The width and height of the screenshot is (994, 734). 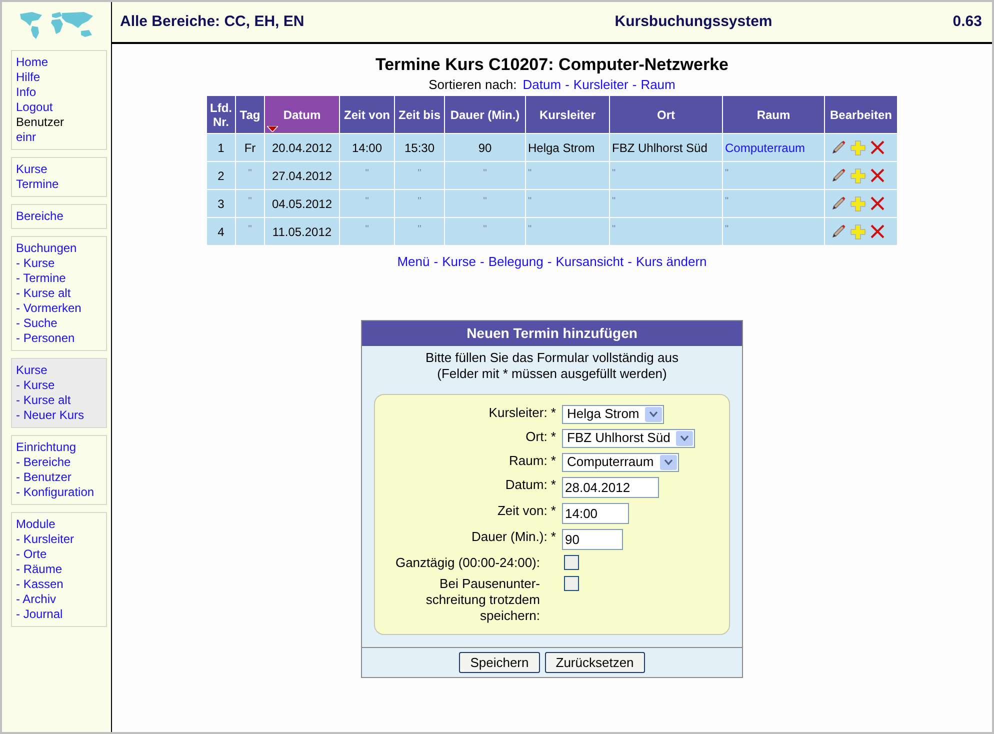 I want to click on app-title: Kursbuchungssystem, so click(x=693, y=22).